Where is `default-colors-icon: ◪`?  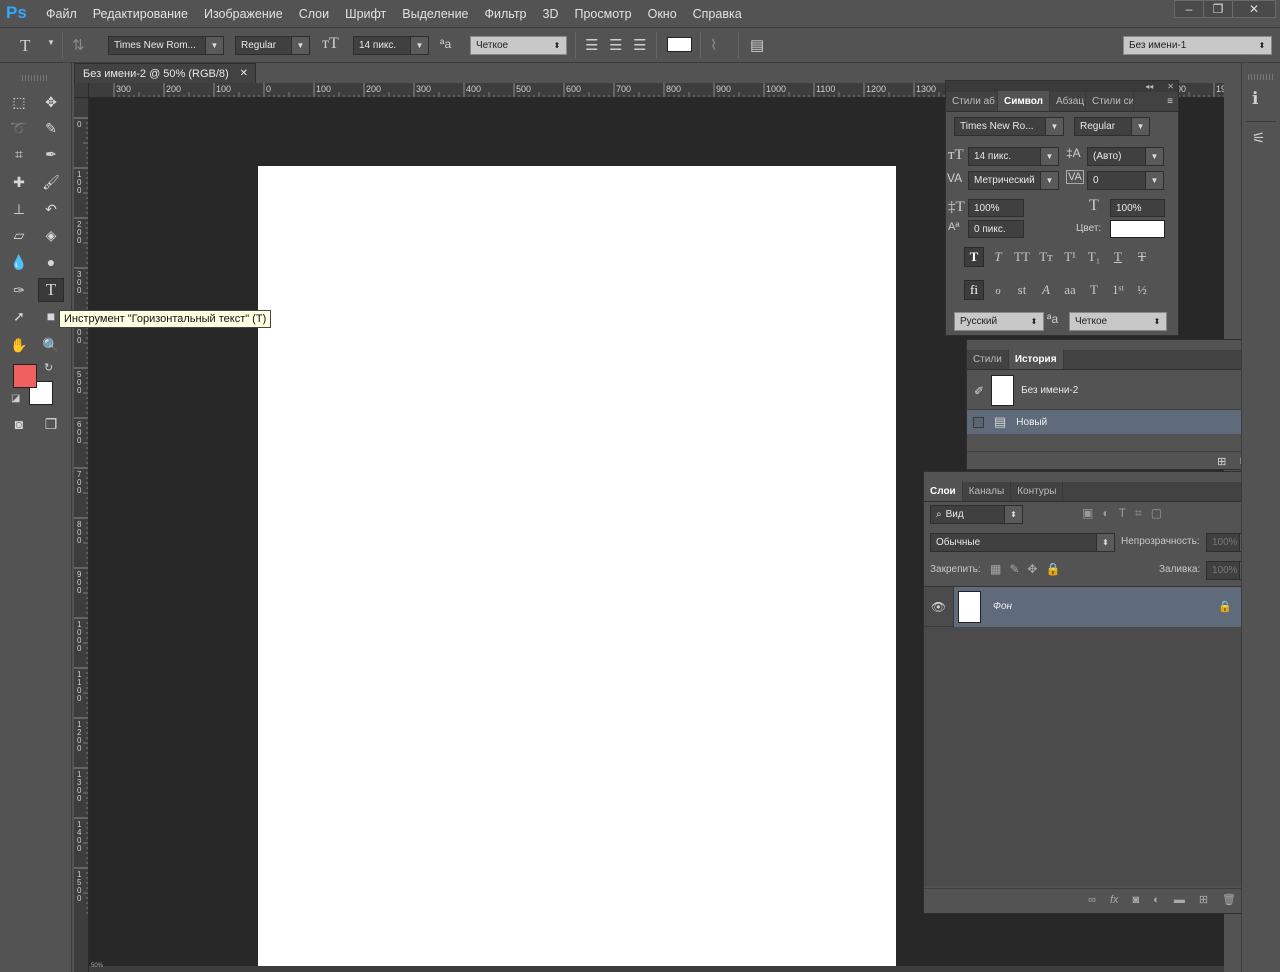 default-colors-icon: ◪ is located at coordinates (15, 398).